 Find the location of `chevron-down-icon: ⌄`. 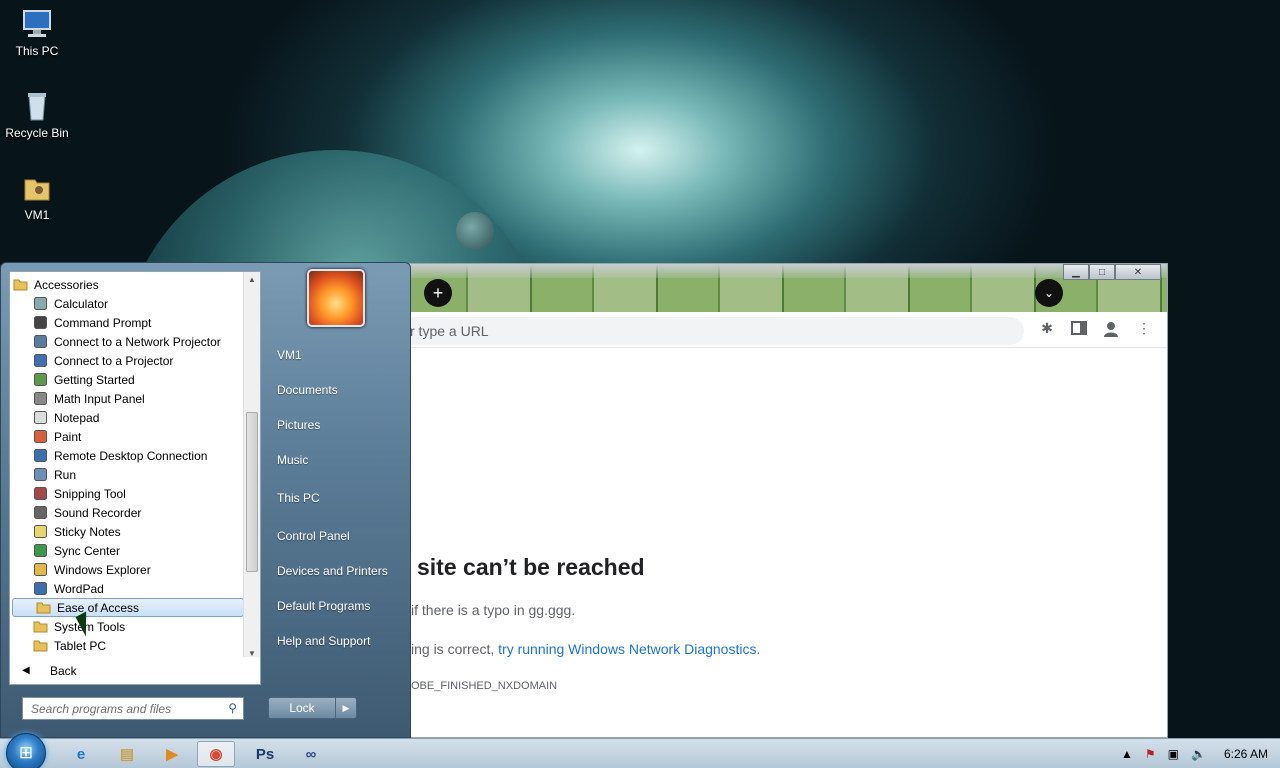

chevron-down-icon: ⌄ is located at coordinates (1049, 293).